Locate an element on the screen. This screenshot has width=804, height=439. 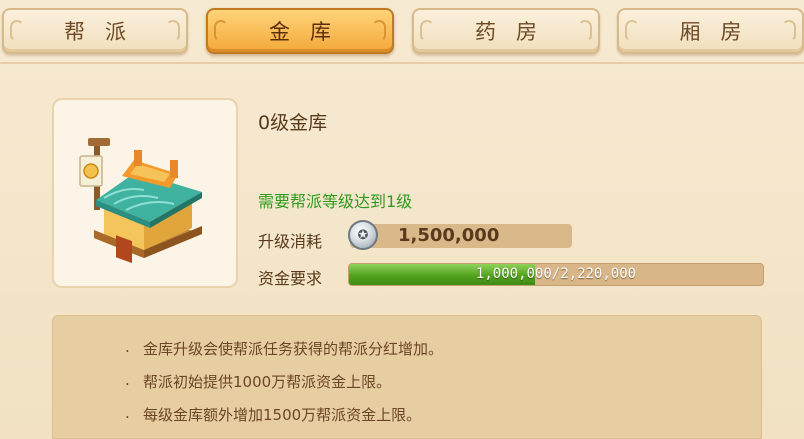
tab-label: 金库 is located at coordinates (310, 32).